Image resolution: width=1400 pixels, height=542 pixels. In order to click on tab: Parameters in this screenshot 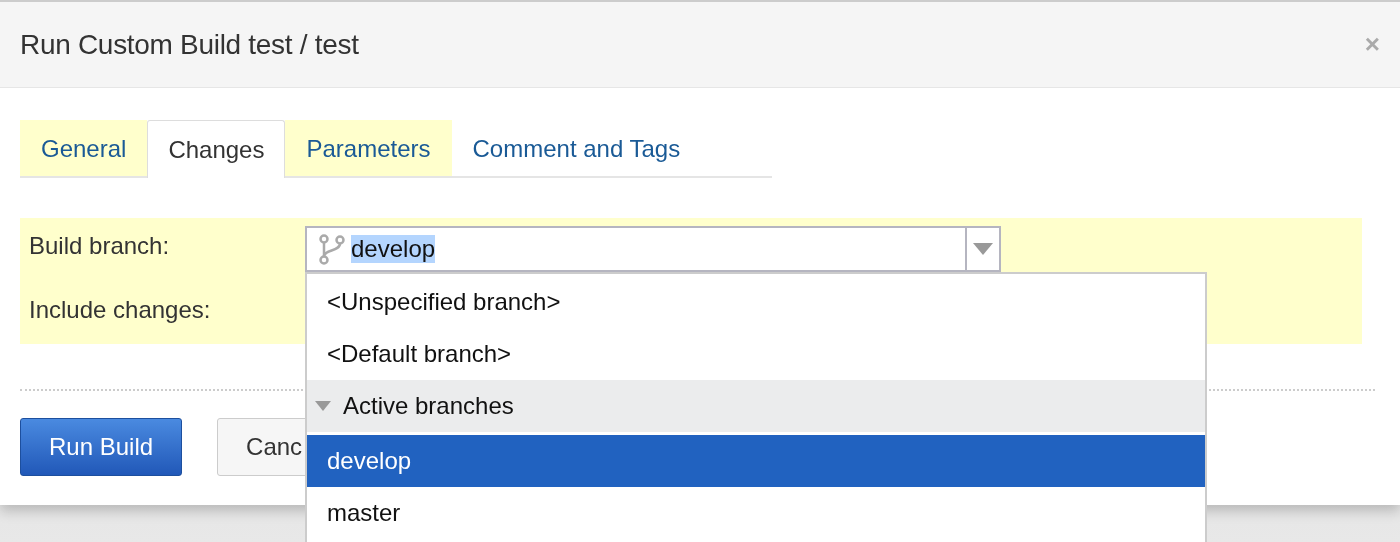, I will do `click(368, 148)`.